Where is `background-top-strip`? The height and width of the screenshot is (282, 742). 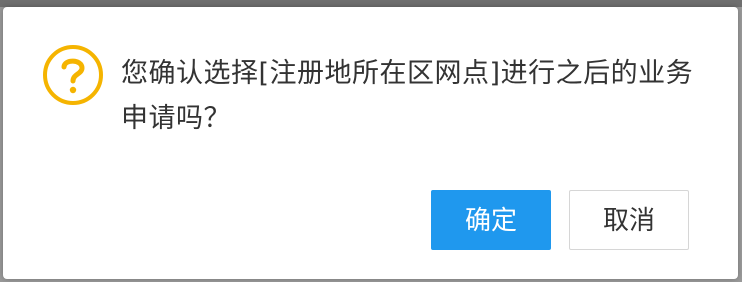
background-top-strip is located at coordinates (371, 3).